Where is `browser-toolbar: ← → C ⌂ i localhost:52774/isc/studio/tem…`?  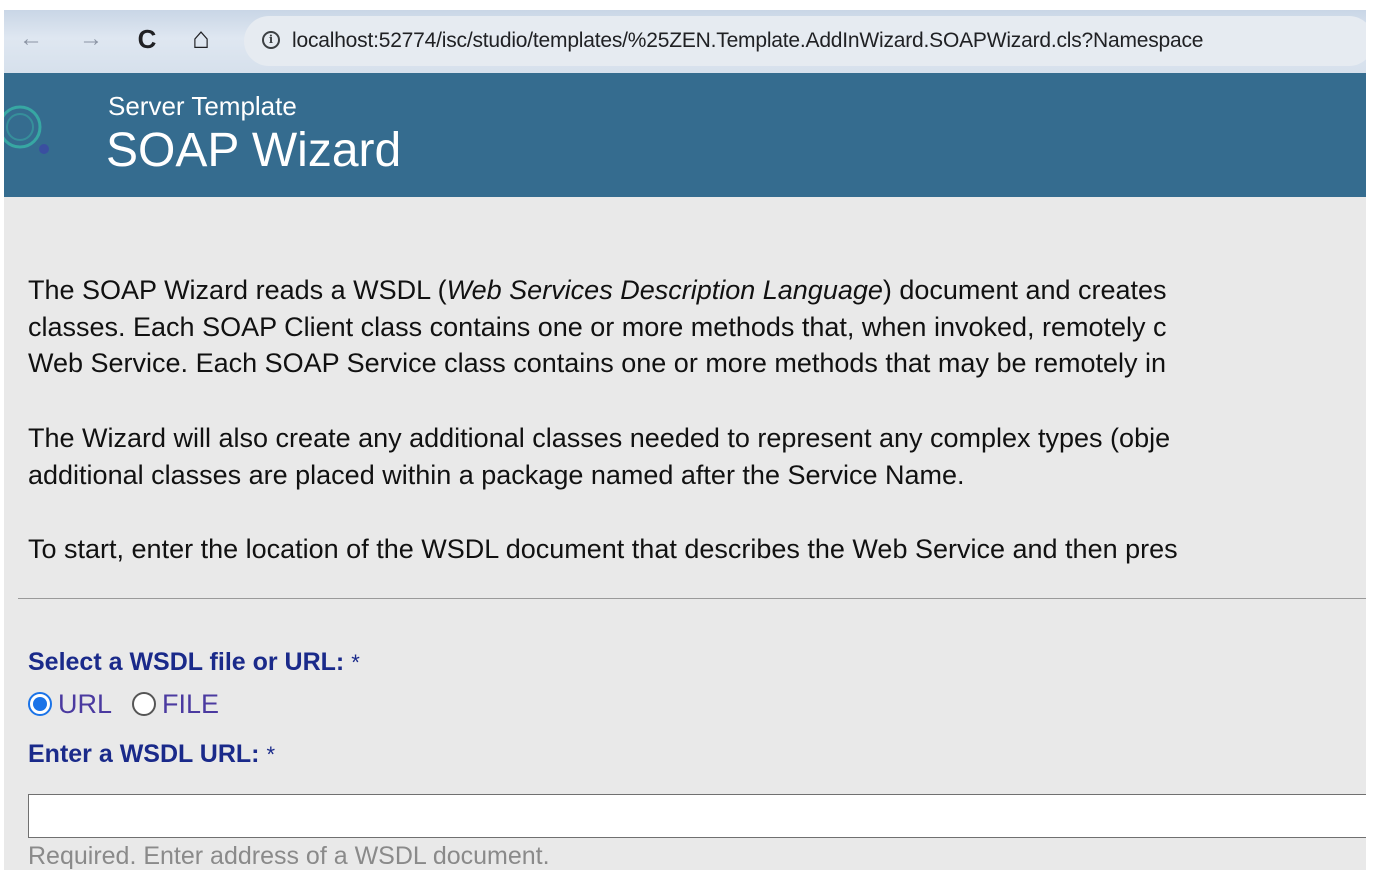 browser-toolbar: ← → C ⌂ i localhost:52774/isc/studio/tem… is located at coordinates (685, 41).